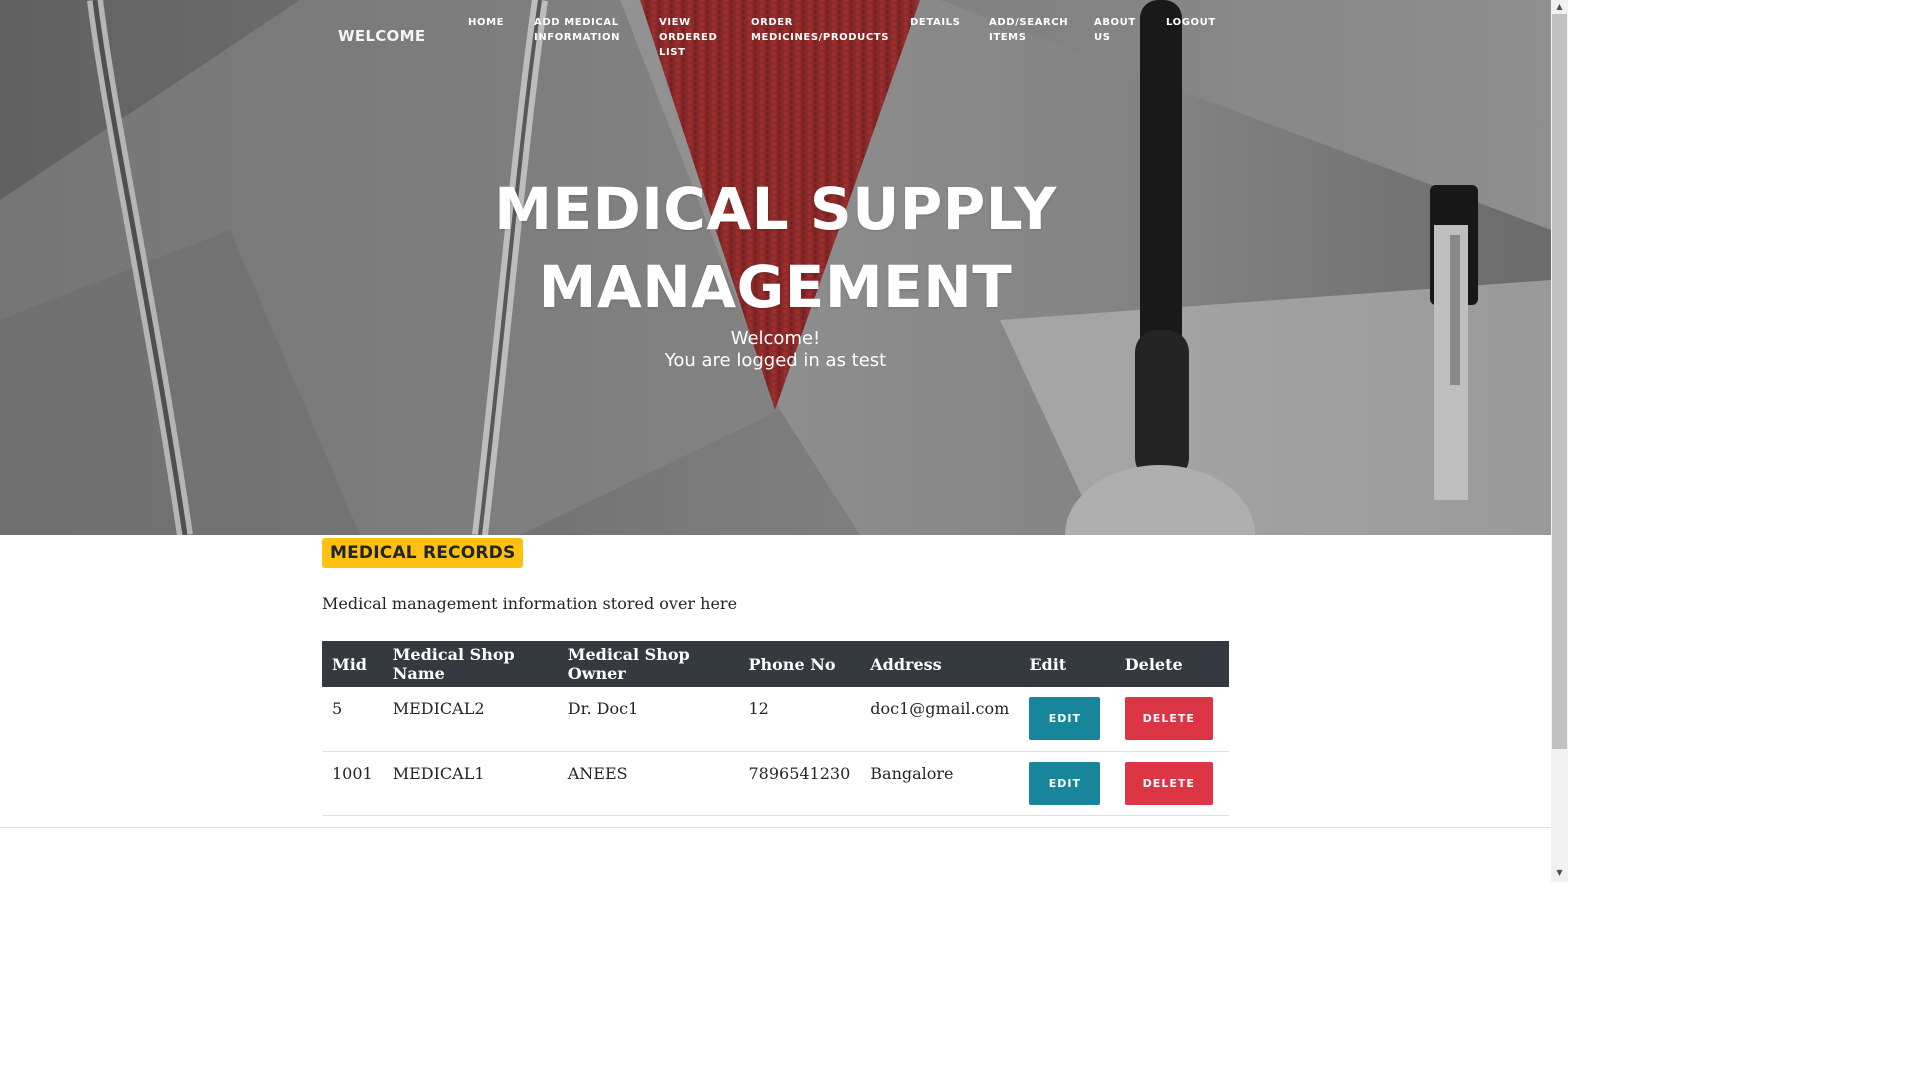 This screenshot has width=1920, height=1080. What do you see at coordinates (438, 773) in the screenshot?
I see `cell-shop-name: MEDICAL1` at bounding box center [438, 773].